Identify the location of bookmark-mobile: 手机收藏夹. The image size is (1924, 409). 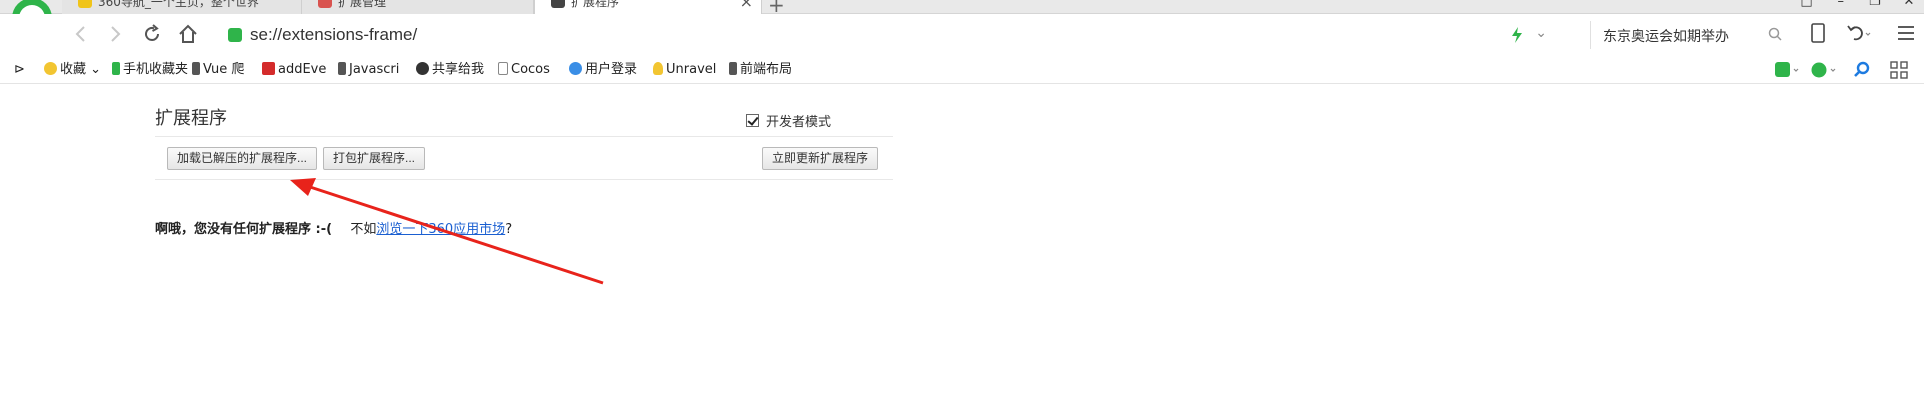
(150, 70).